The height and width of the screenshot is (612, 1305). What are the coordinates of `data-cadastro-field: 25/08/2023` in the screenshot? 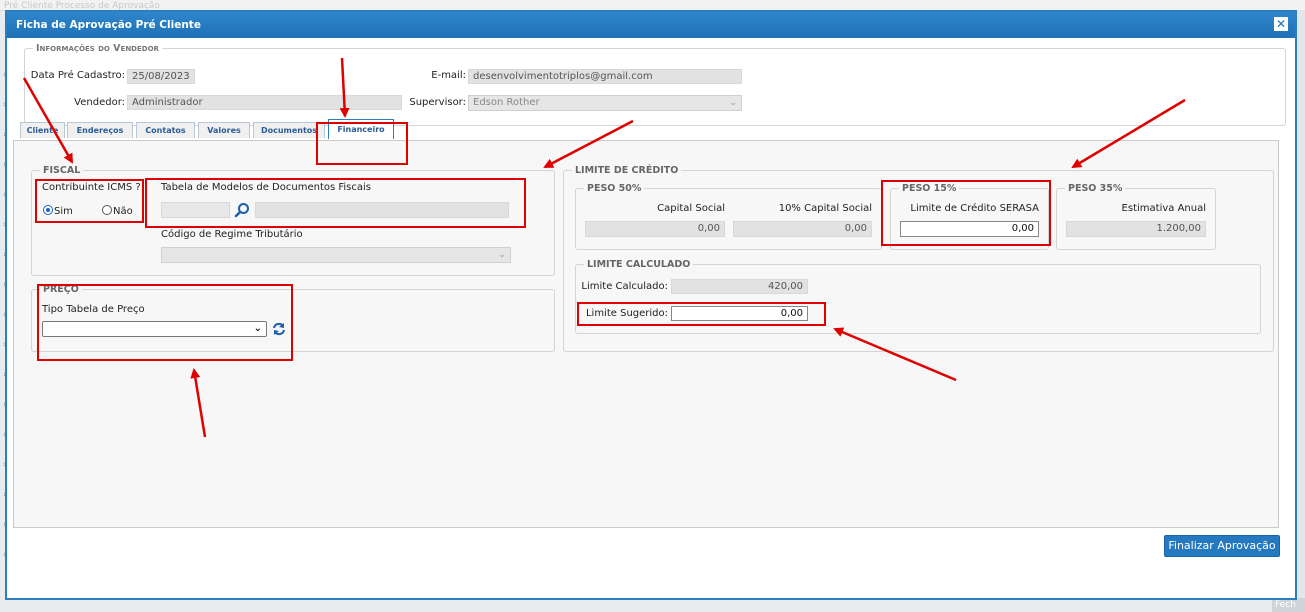 It's located at (161, 76).